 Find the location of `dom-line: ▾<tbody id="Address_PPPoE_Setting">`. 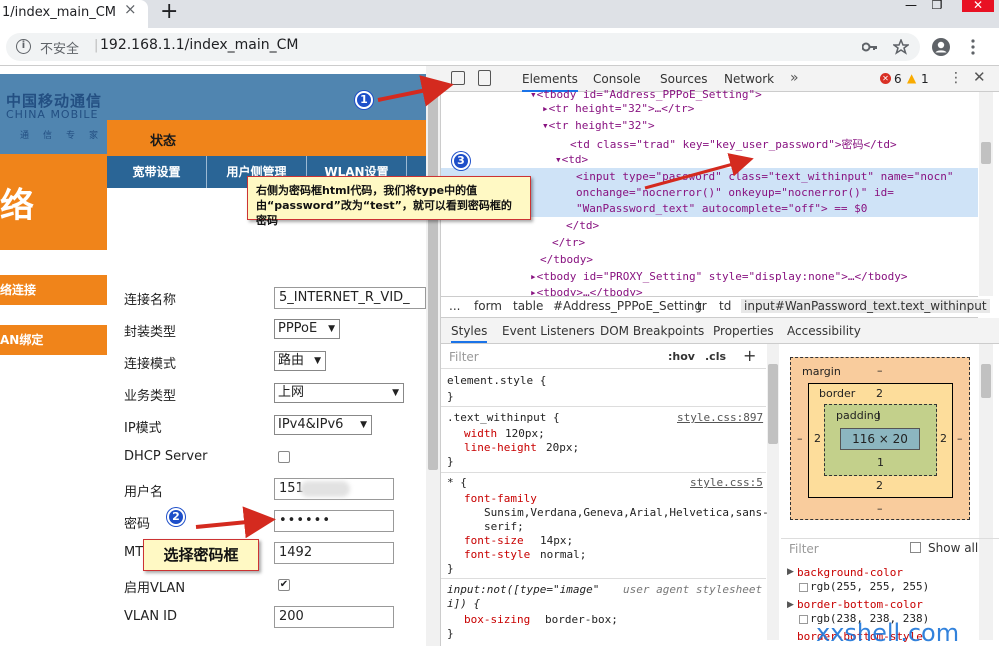

dom-line: ▾<tbody id="Address_PPPoE_Setting"> is located at coordinates (646, 94).